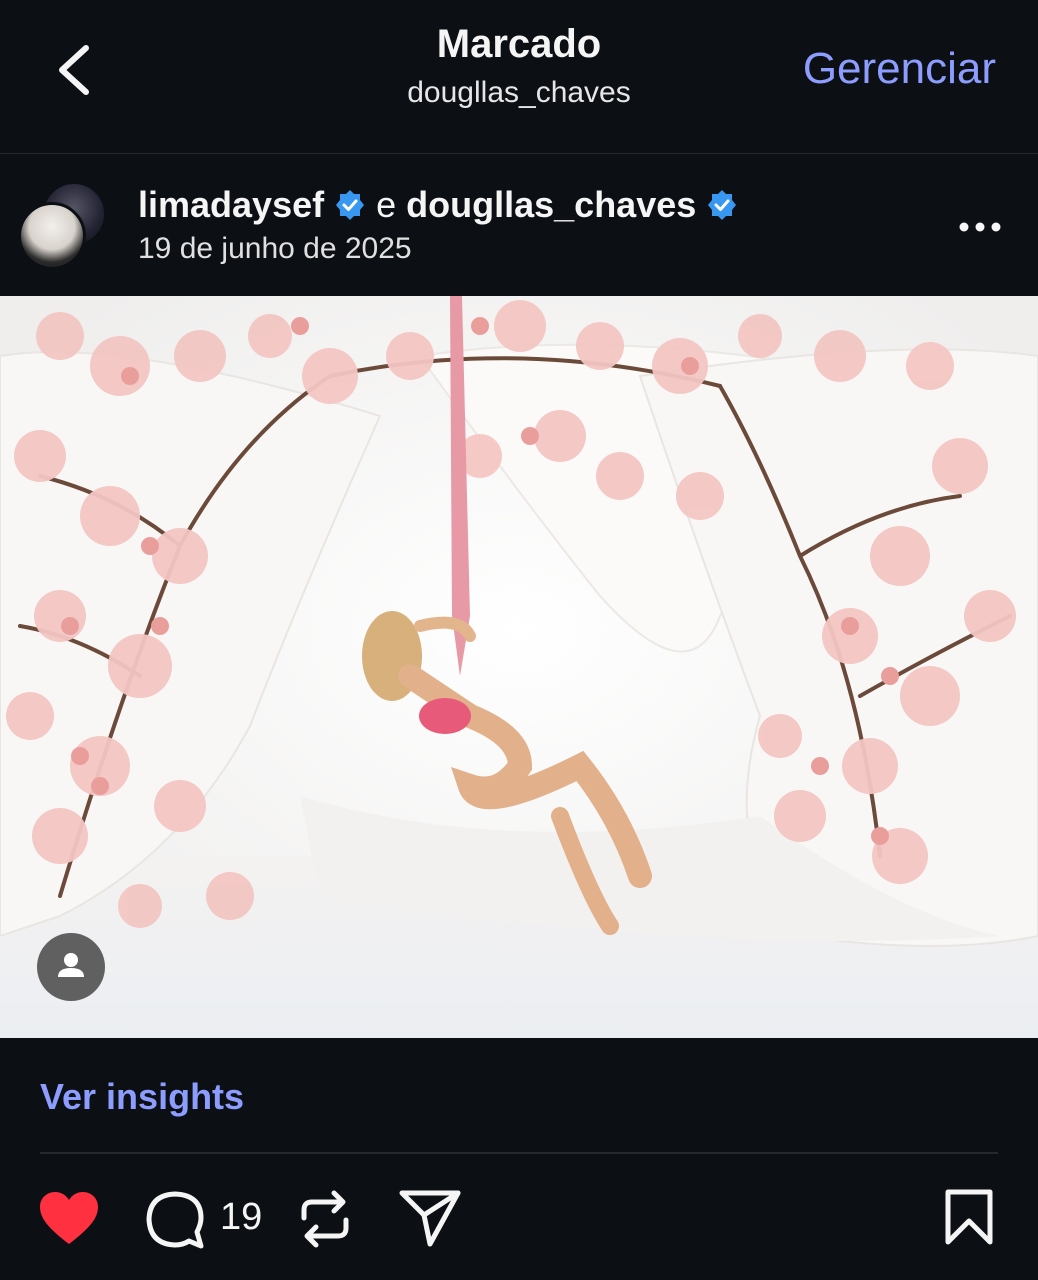 The image size is (1038, 1280). I want to click on manage-button: Gerenciar, so click(899, 69).